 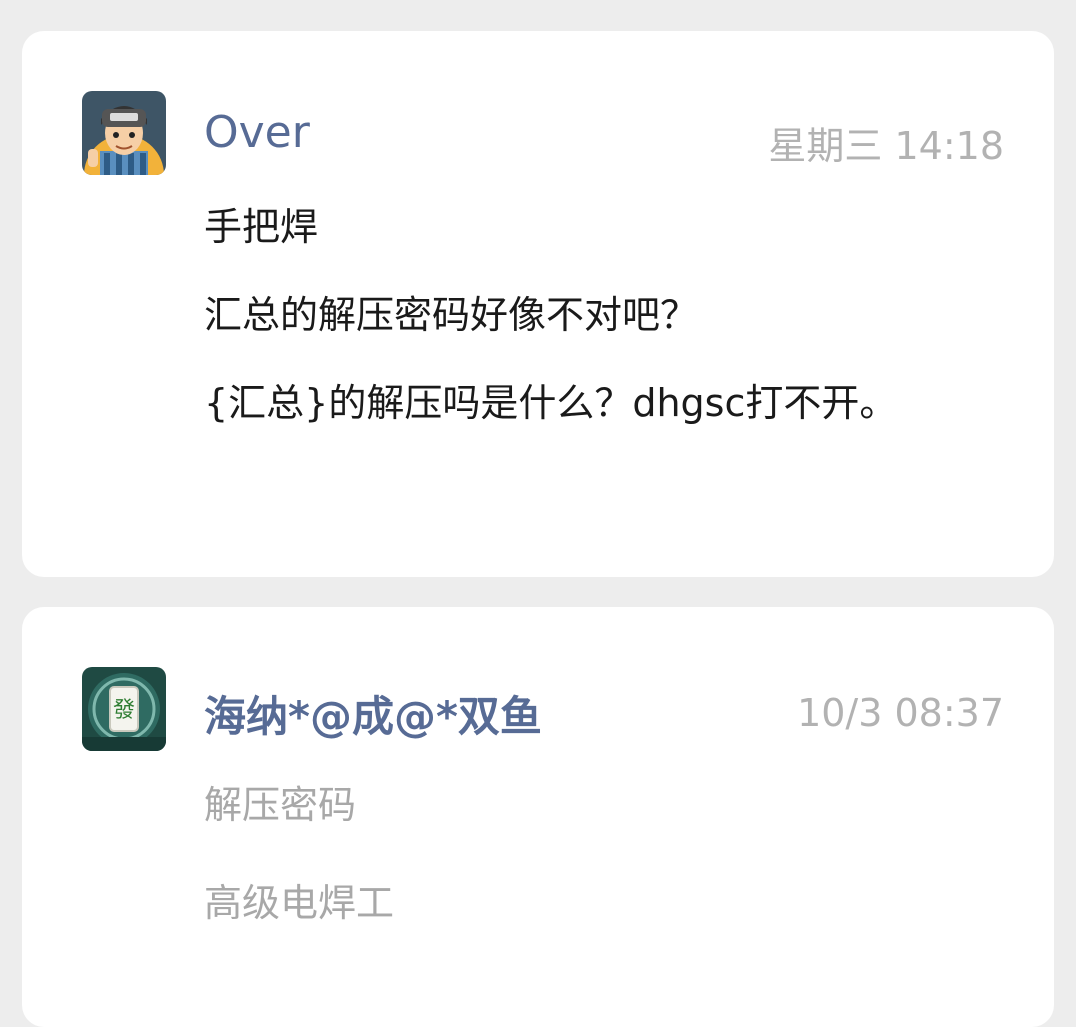 I want to click on cartoon-boy-avatar-icon, so click(x=124, y=133).